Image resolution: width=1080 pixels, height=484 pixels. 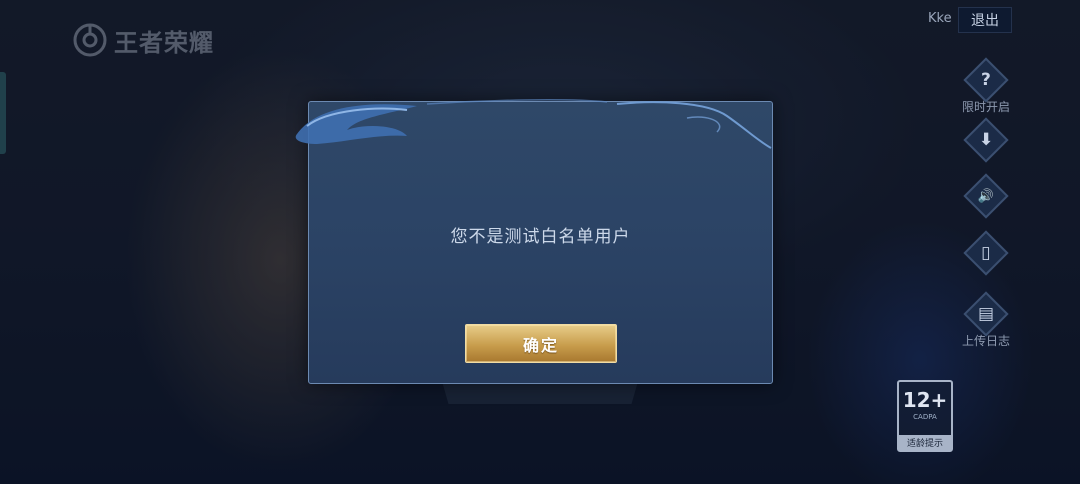 I want to click on age-rating-value: 12+, so click(x=925, y=400).